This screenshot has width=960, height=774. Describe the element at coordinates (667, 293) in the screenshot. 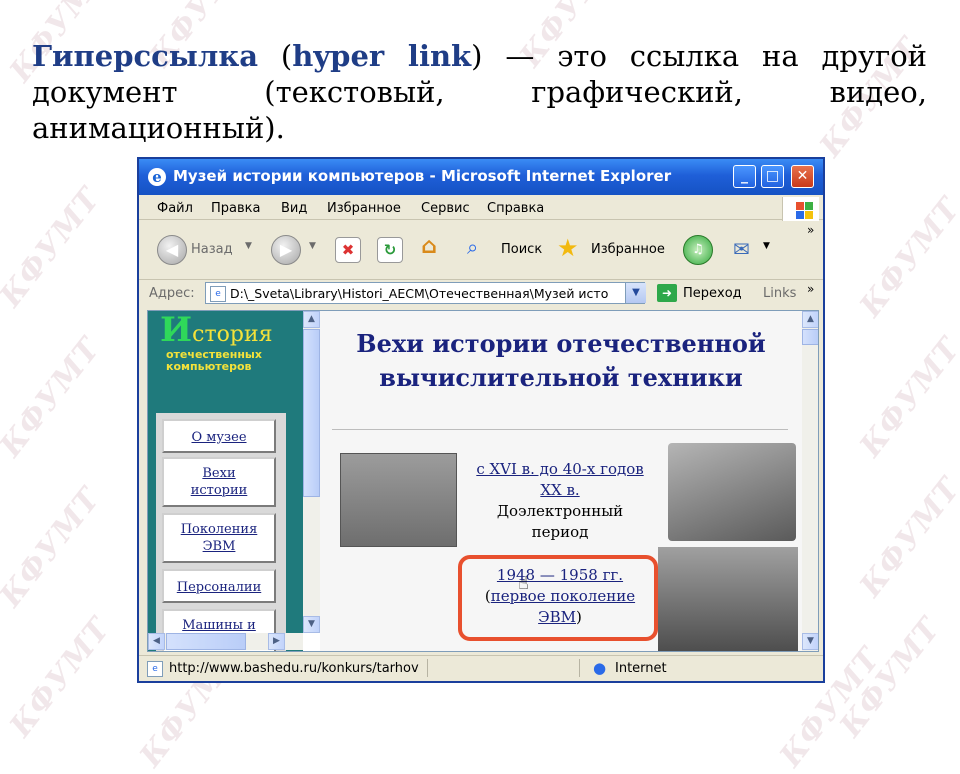

I see `go-arrow-icon: ➜` at that location.